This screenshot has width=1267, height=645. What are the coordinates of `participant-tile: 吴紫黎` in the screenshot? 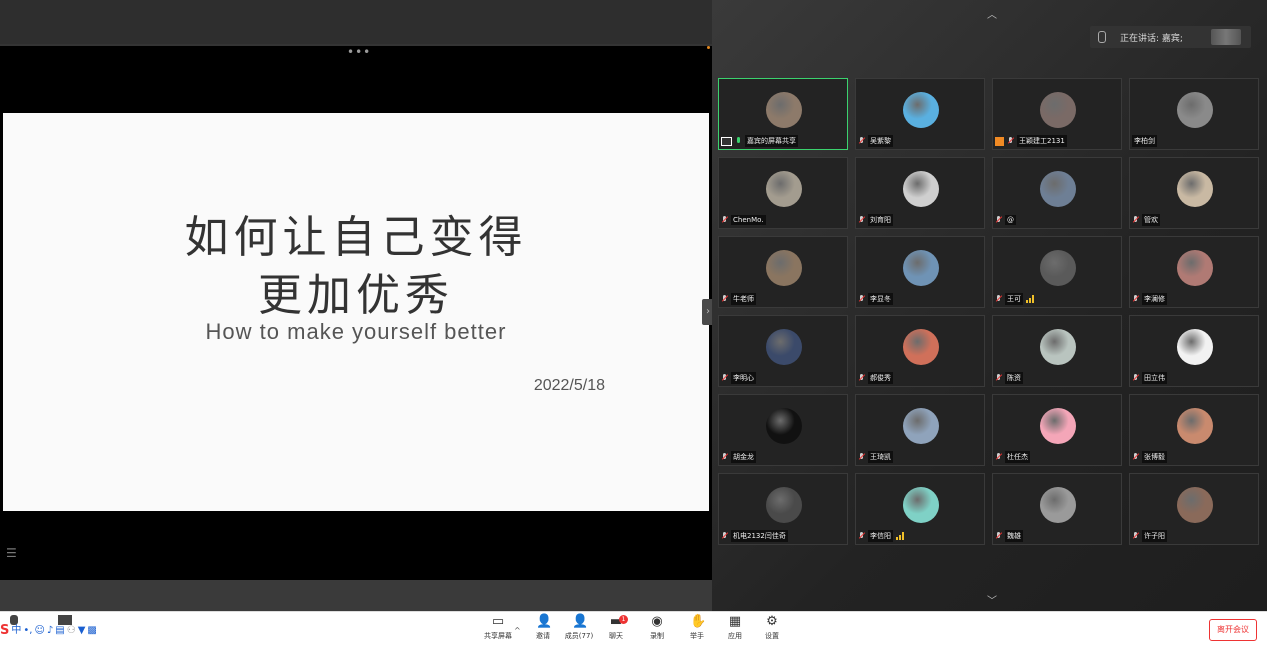 It's located at (920, 114).